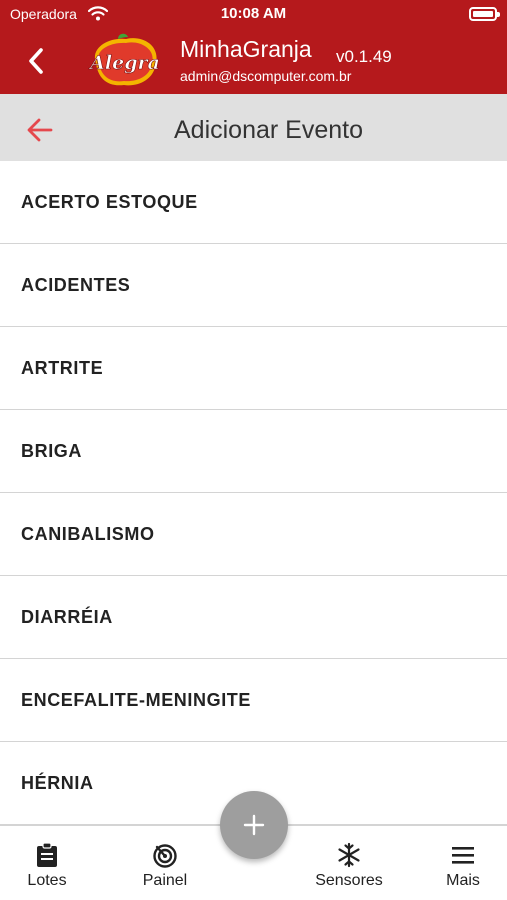 This screenshot has width=507, height=900. What do you see at coordinates (124, 63) in the screenshot?
I see `svg-text: Alegra` at bounding box center [124, 63].